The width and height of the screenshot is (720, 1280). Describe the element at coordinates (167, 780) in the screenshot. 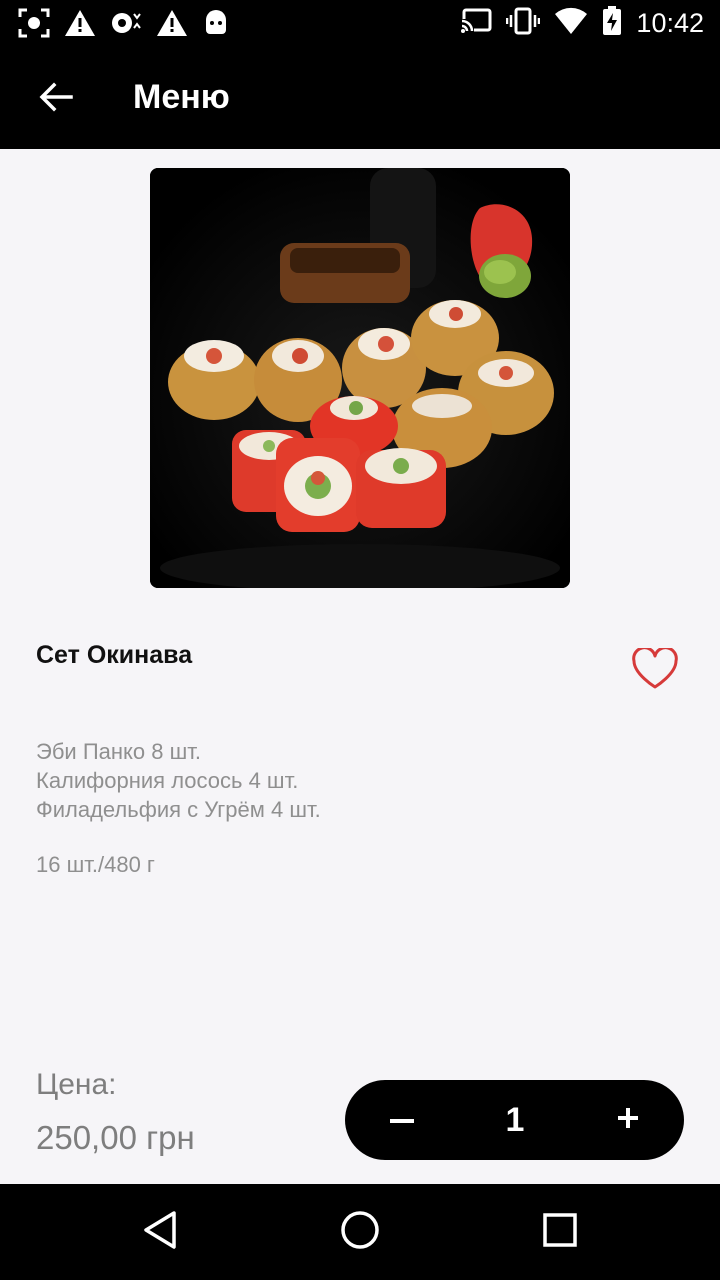

I see `description-line: Калифорния лосось 4 шт.` at that location.